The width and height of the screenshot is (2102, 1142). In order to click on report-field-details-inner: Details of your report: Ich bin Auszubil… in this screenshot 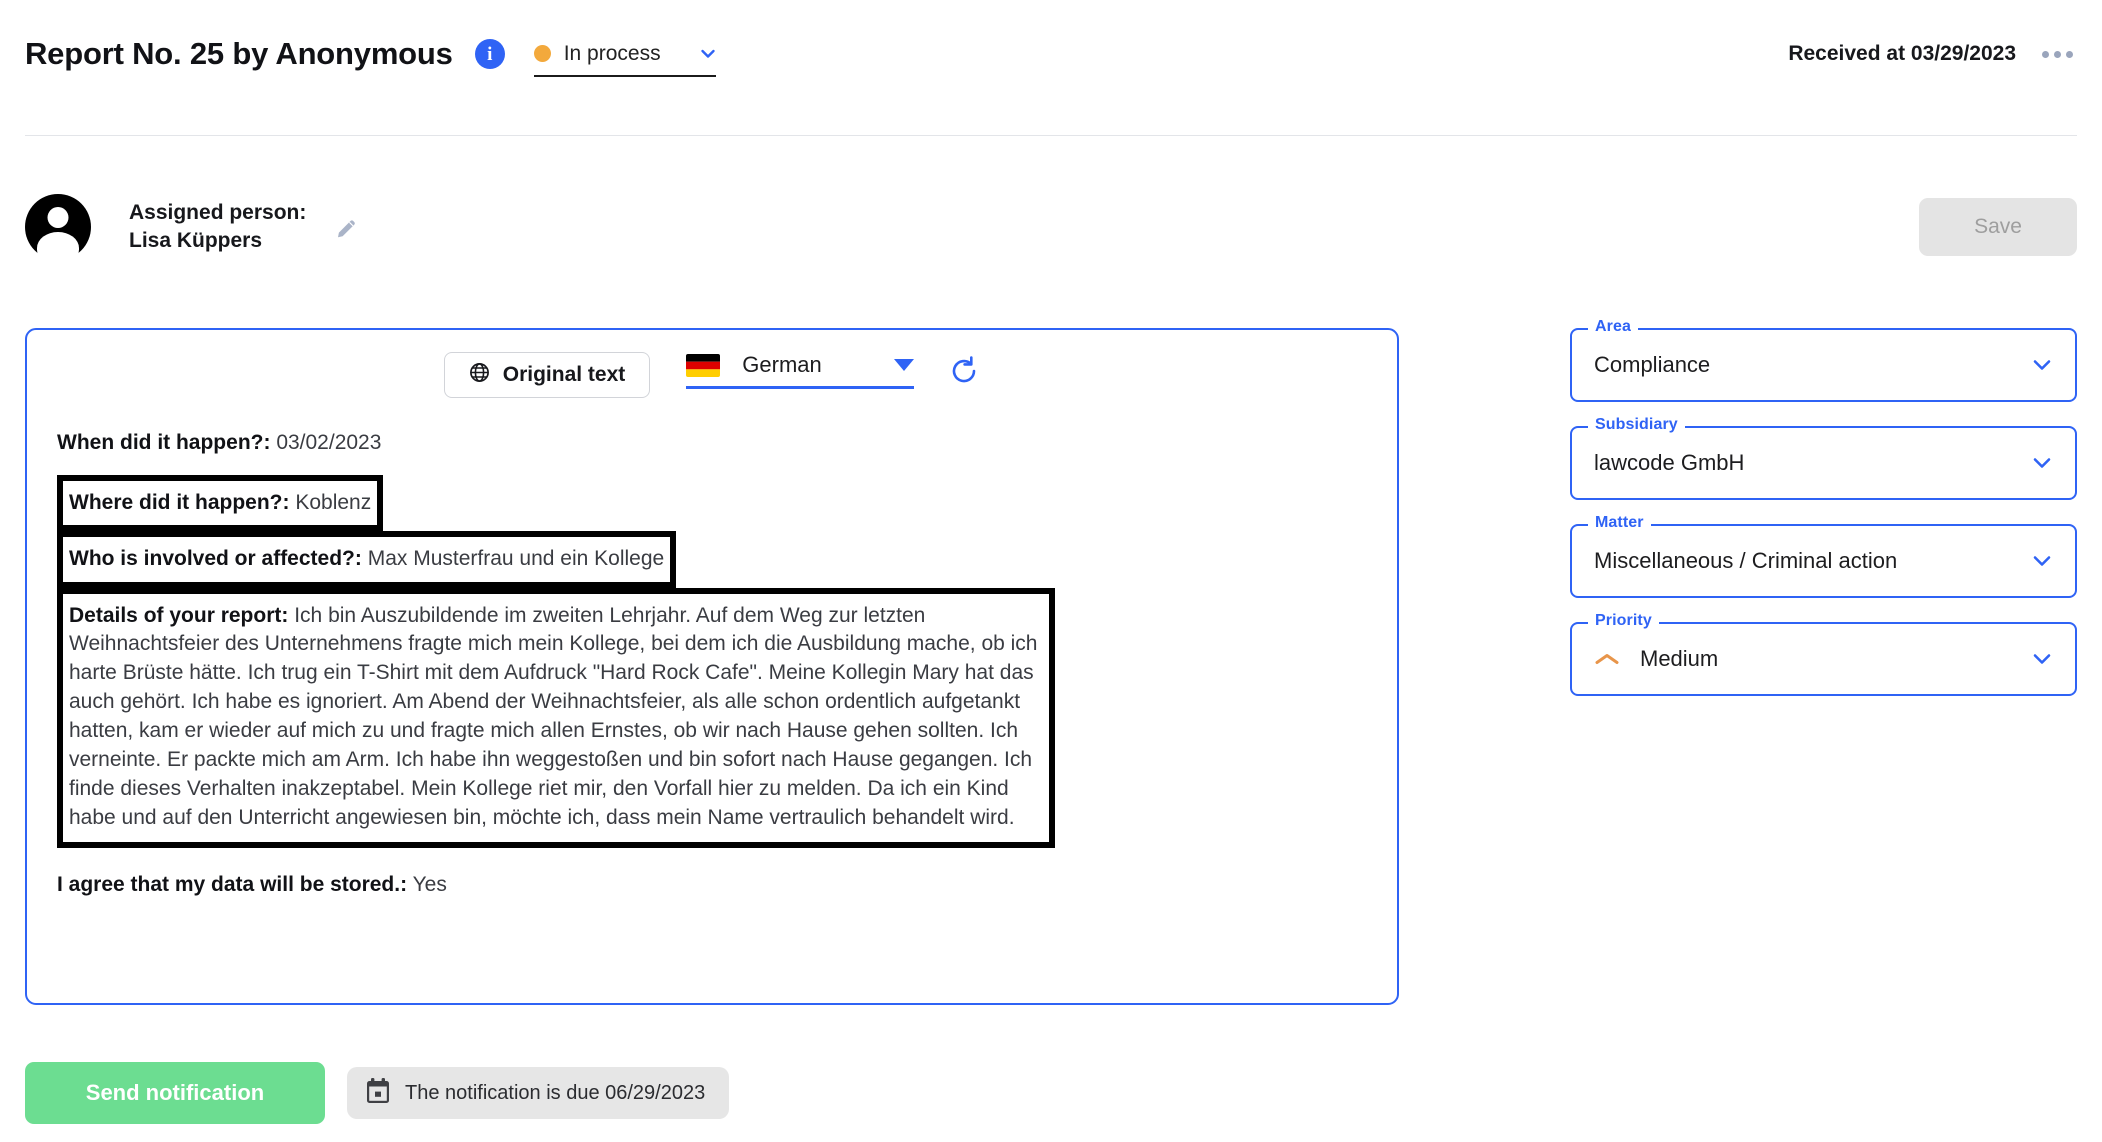, I will do `click(553, 717)`.